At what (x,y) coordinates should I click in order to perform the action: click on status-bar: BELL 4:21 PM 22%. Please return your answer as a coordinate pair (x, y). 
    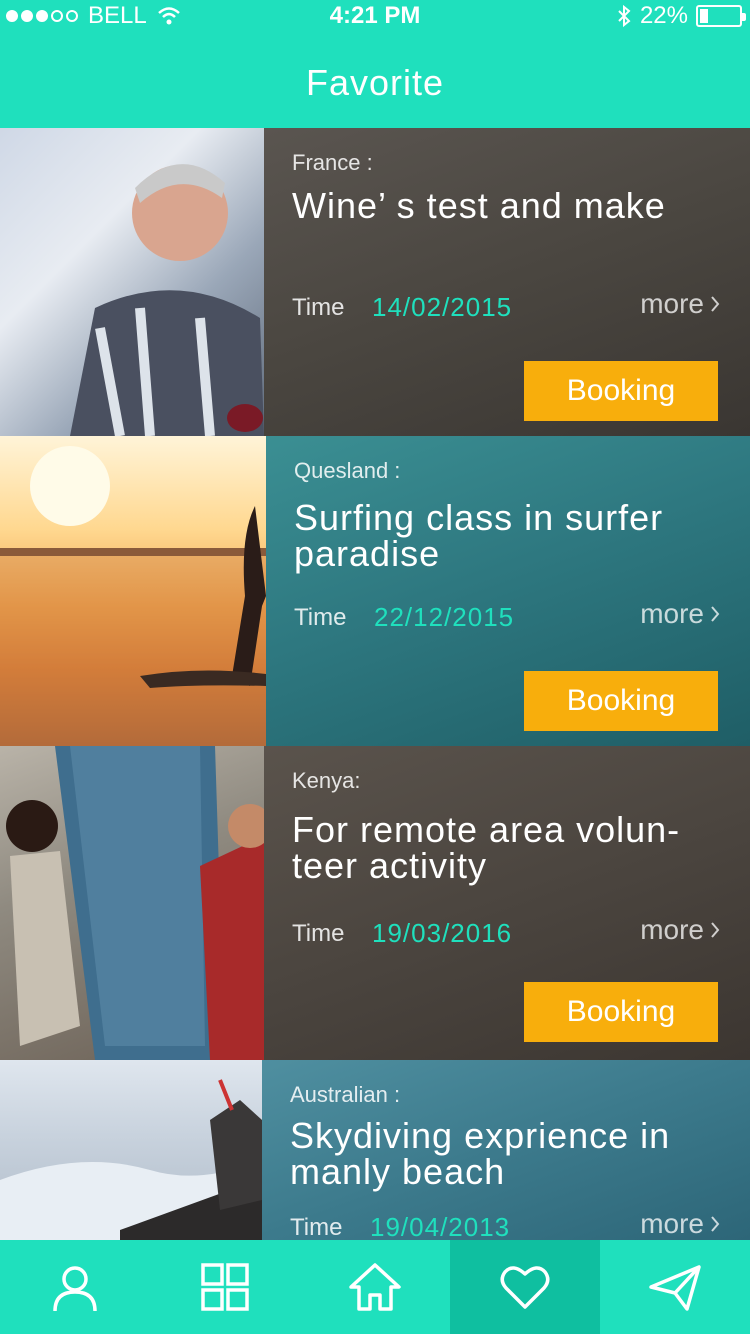
    Looking at the image, I should click on (375, 15).